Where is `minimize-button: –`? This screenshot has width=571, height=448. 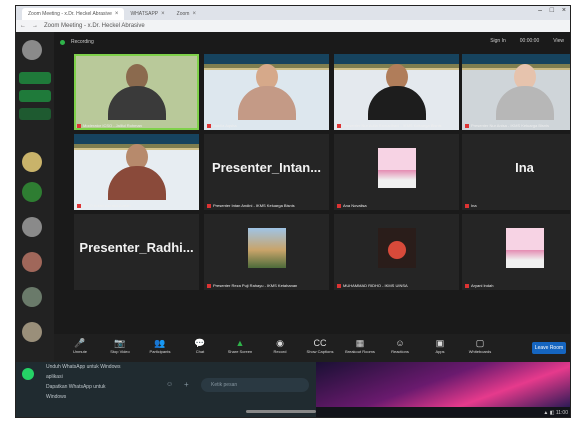 minimize-button: – is located at coordinates (540, 10).